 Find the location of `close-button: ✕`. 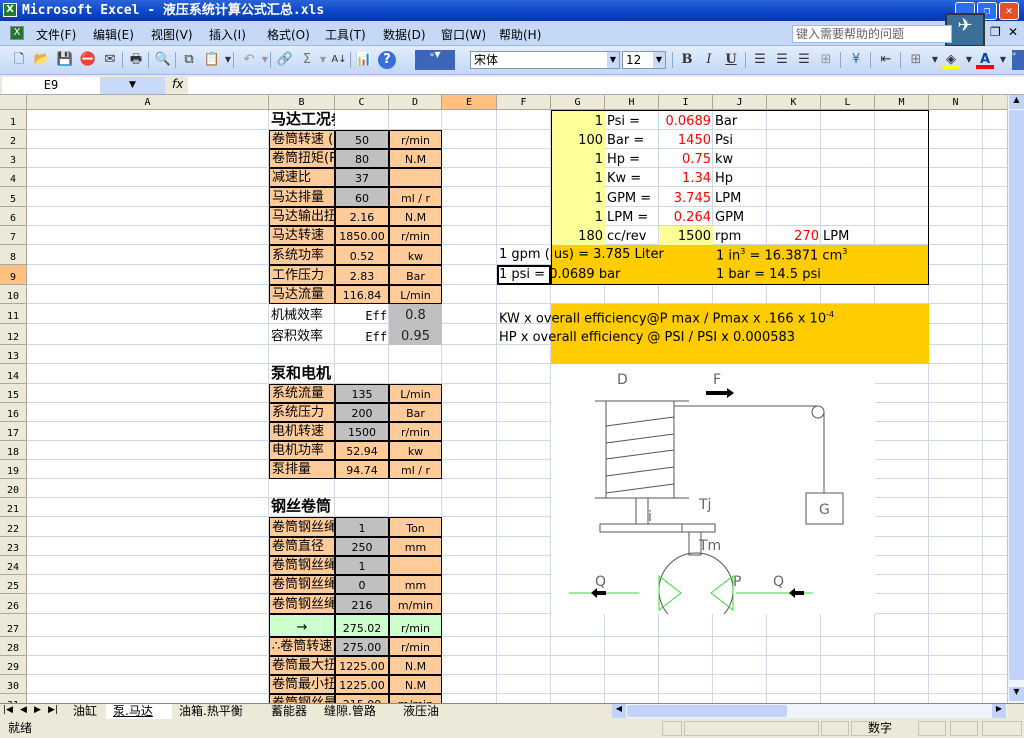

close-button: ✕ is located at coordinates (1009, 11).